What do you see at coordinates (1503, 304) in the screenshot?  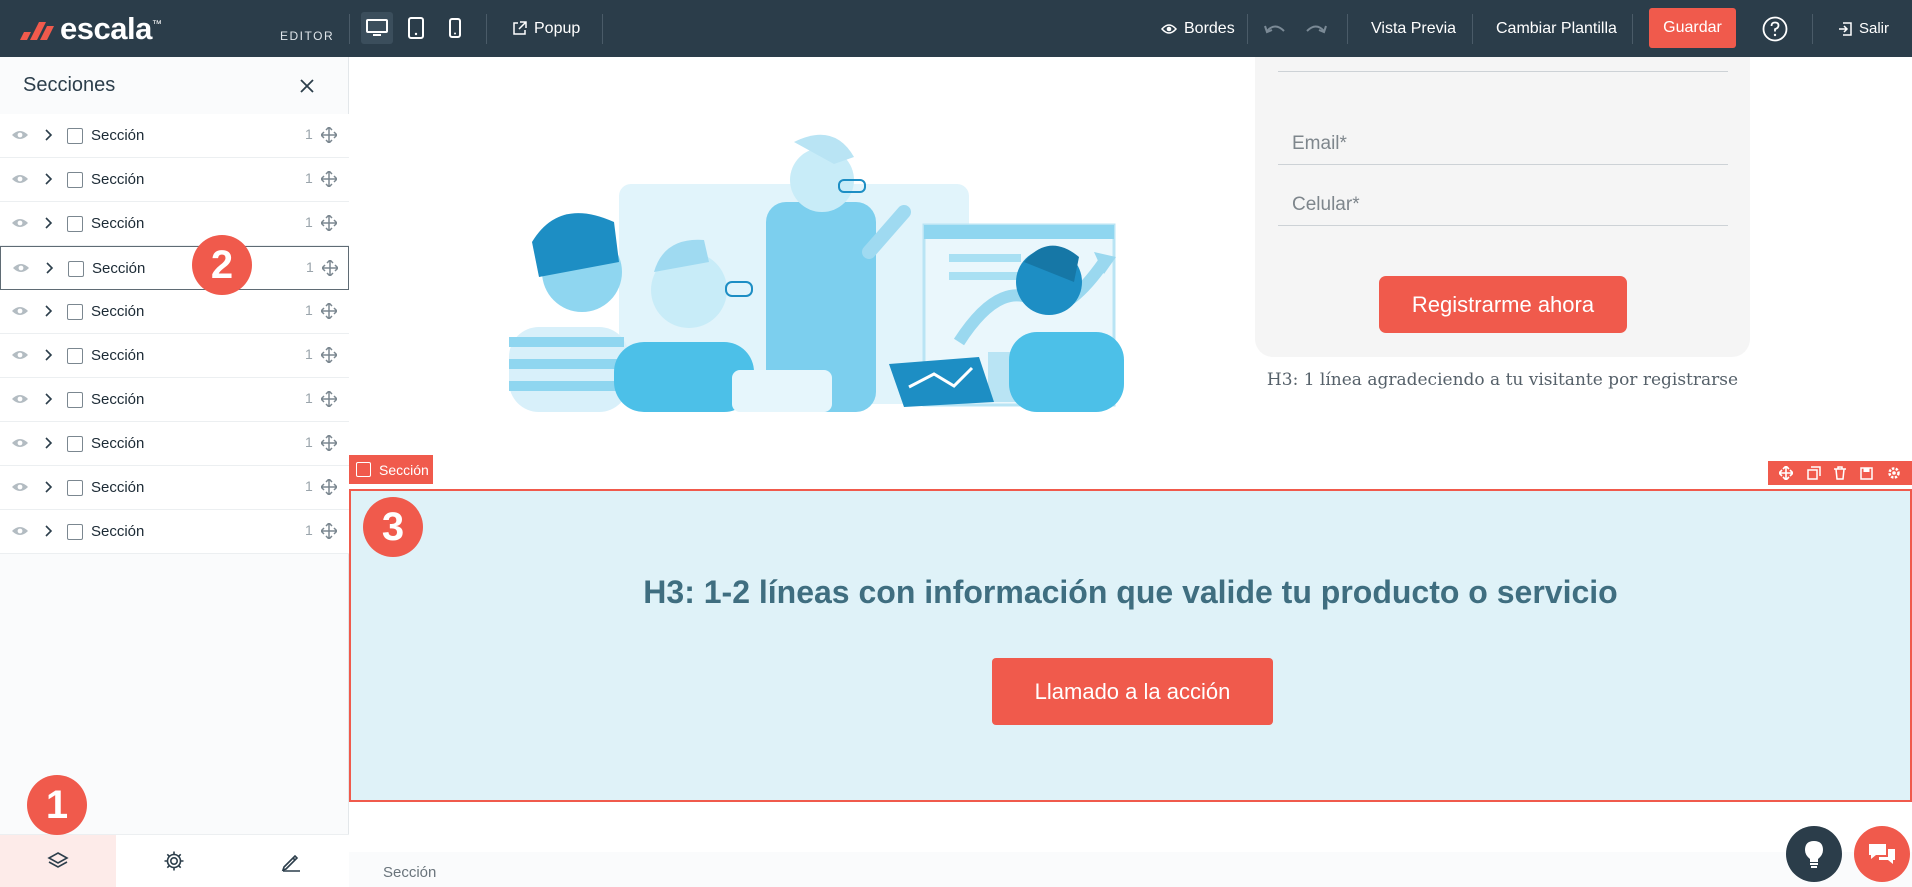 I see `register-button: Registrarme ahora` at bounding box center [1503, 304].